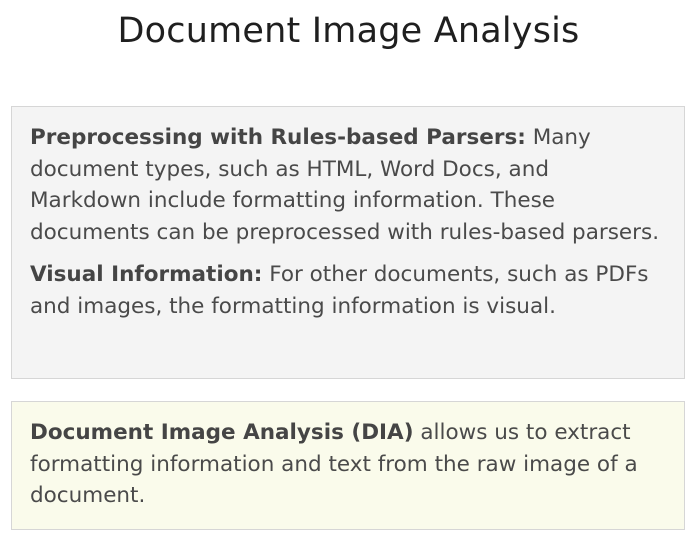 The image size is (697, 547). What do you see at coordinates (278, 137) in the screenshot?
I see `rules-based-parsers-heading: Preprocessing with Rules-based Parsers:` at bounding box center [278, 137].